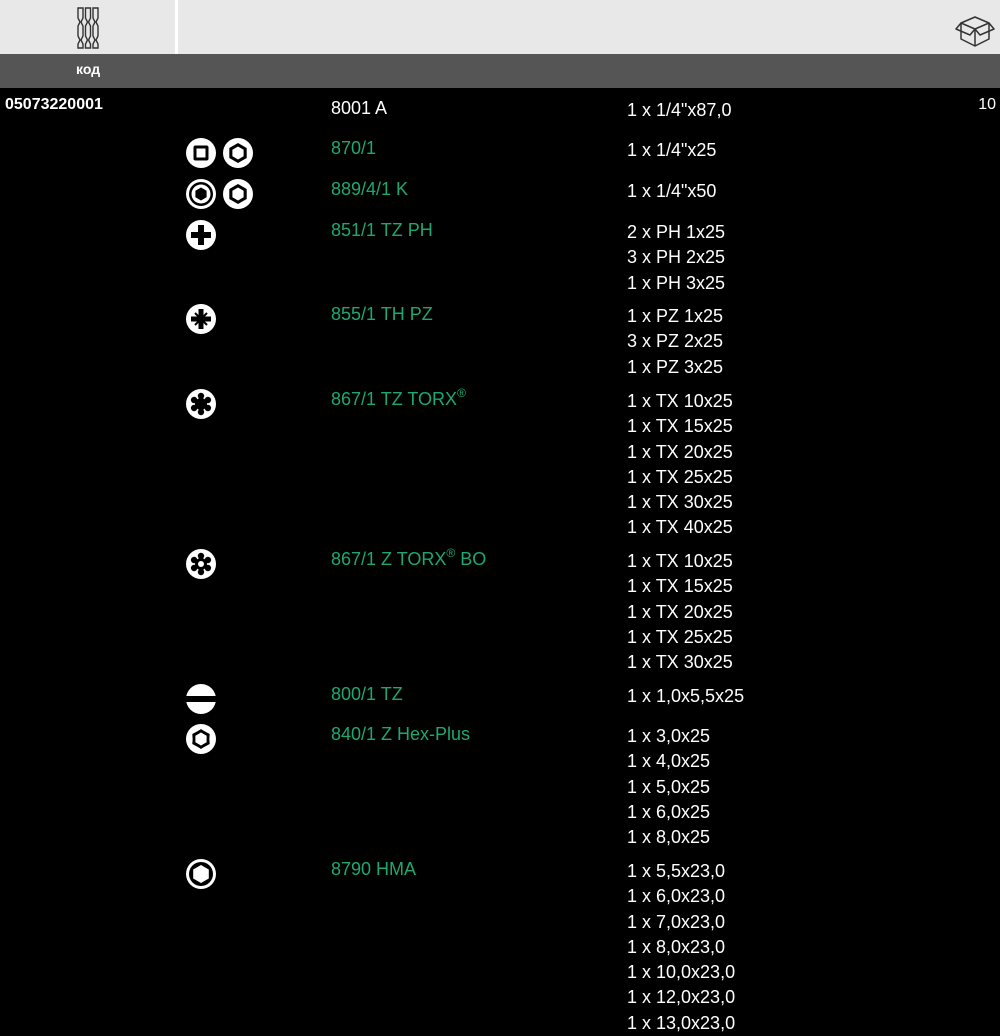  What do you see at coordinates (221, 155) in the screenshot?
I see `square-and-hex-drive-icon` at bounding box center [221, 155].